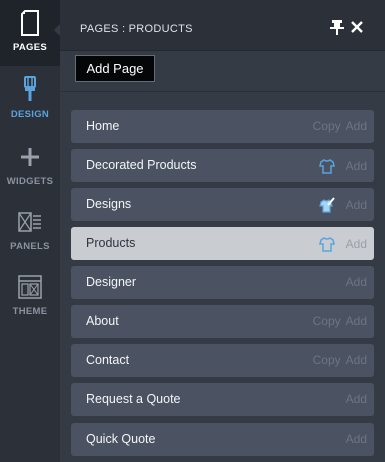  I want to click on rail-item-widgets: WIDGETS, so click(30, 167).